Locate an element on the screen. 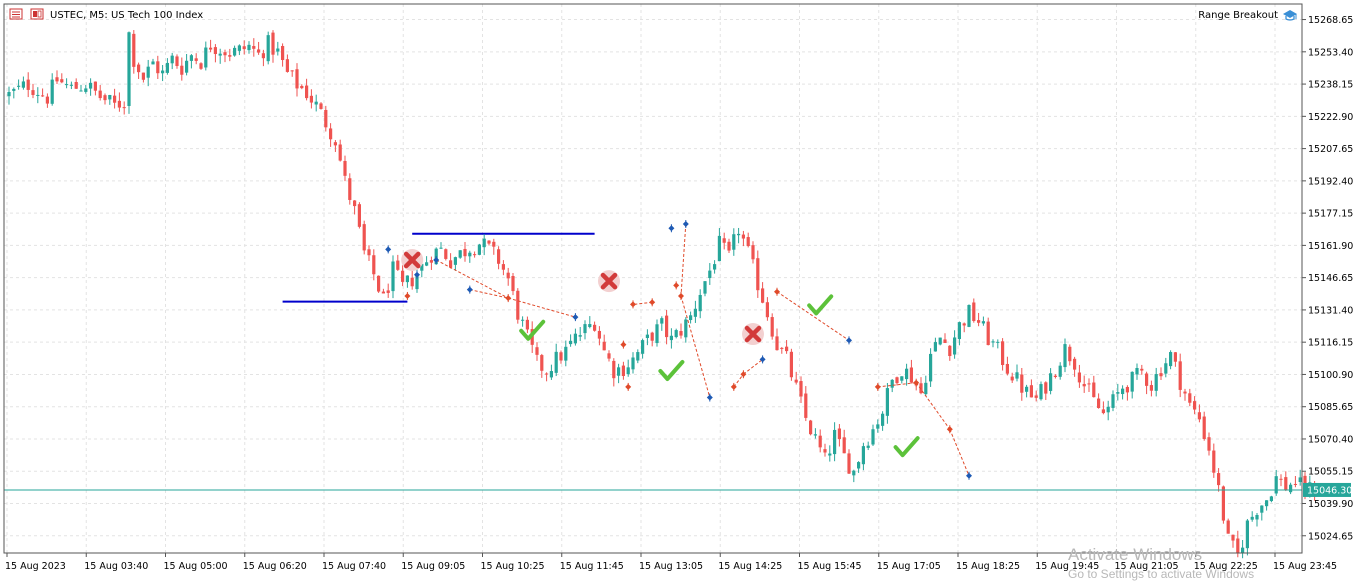  price-tick-label: 15024.65 is located at coordinates (1330, 536).